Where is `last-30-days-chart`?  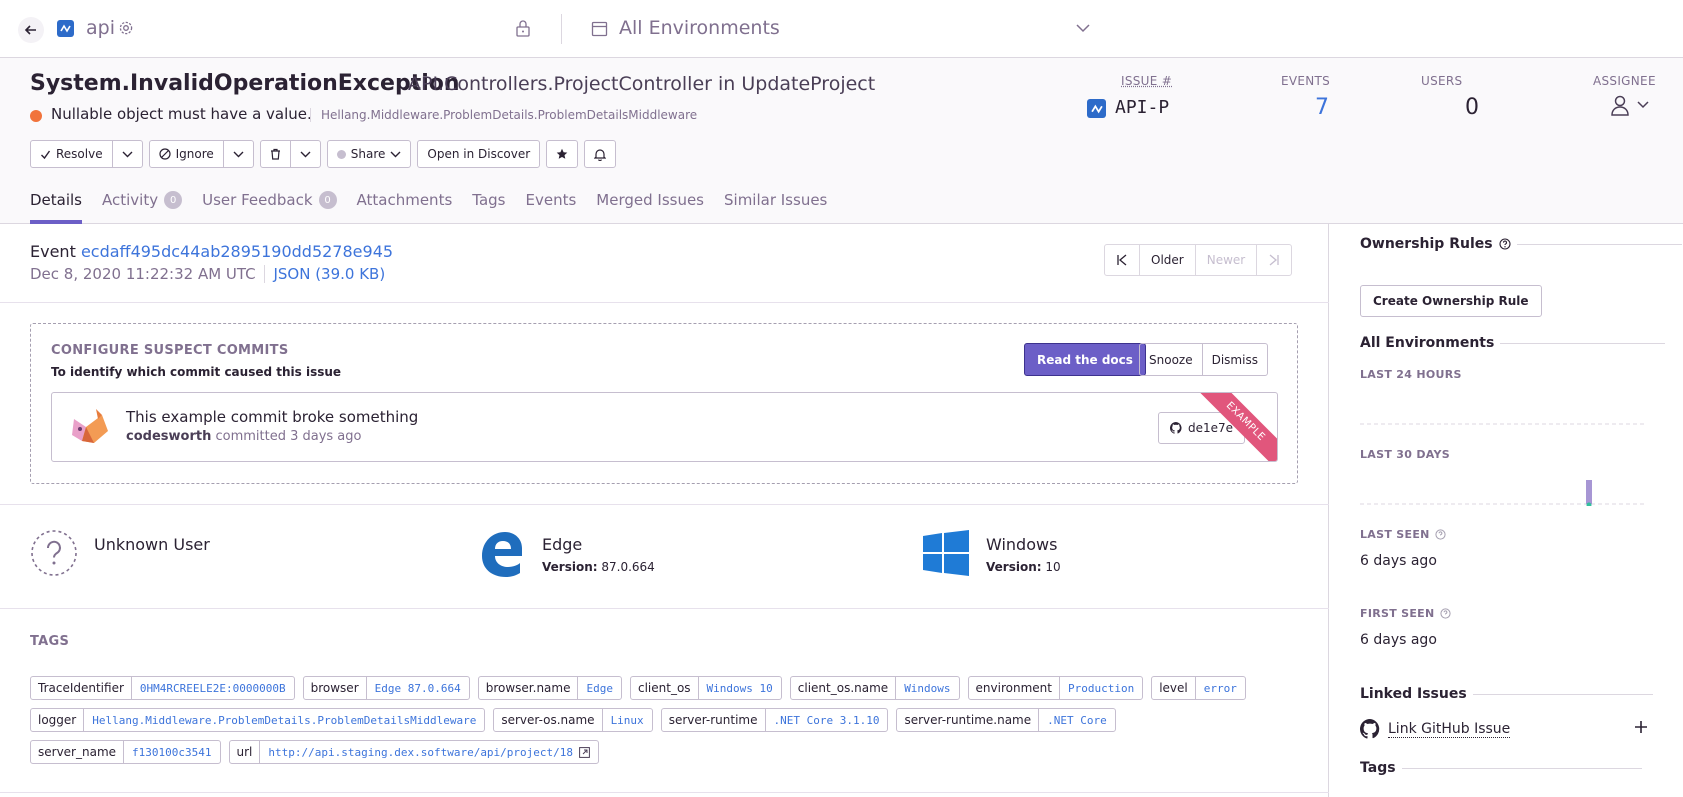 last-30-days-chart is located at coordinates (1503, 491).